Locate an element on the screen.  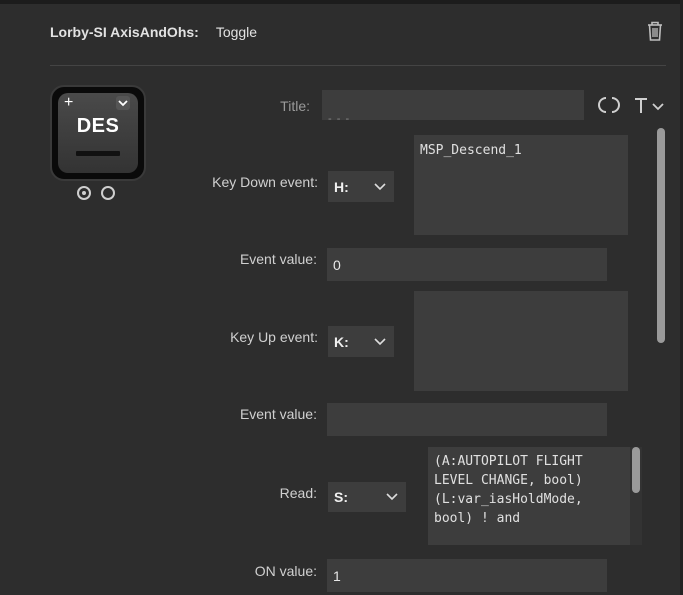
refresh-icon is located at coordinates (609, 105).